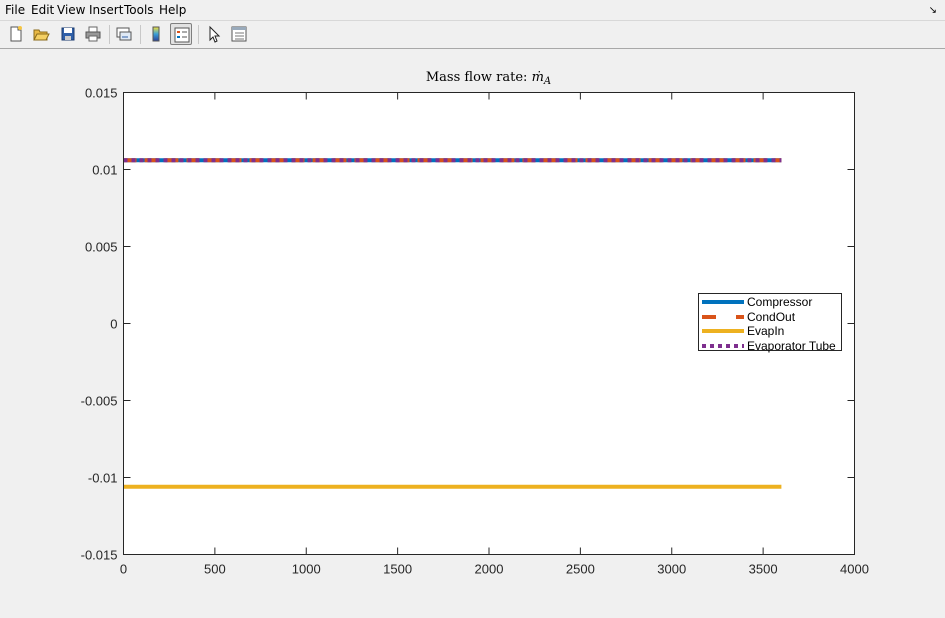 The height and width of the screenshot is (618, 945). I want to click on y-tick-label: -0.015, so click(99, 555).